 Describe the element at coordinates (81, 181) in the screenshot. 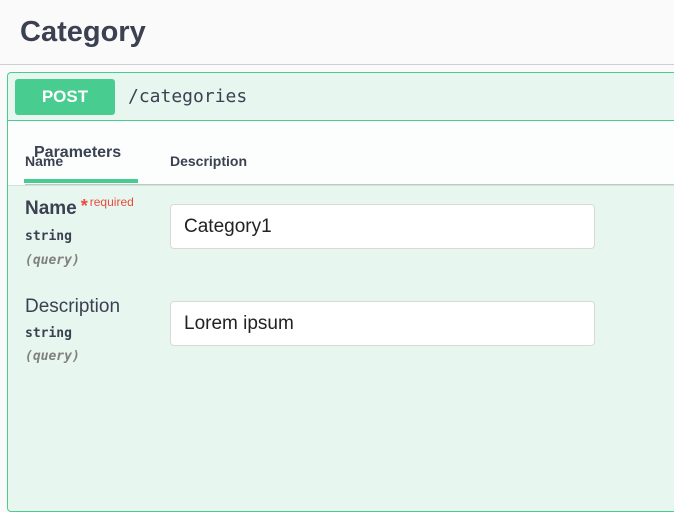

I see `tab-active-indicator` at that location.